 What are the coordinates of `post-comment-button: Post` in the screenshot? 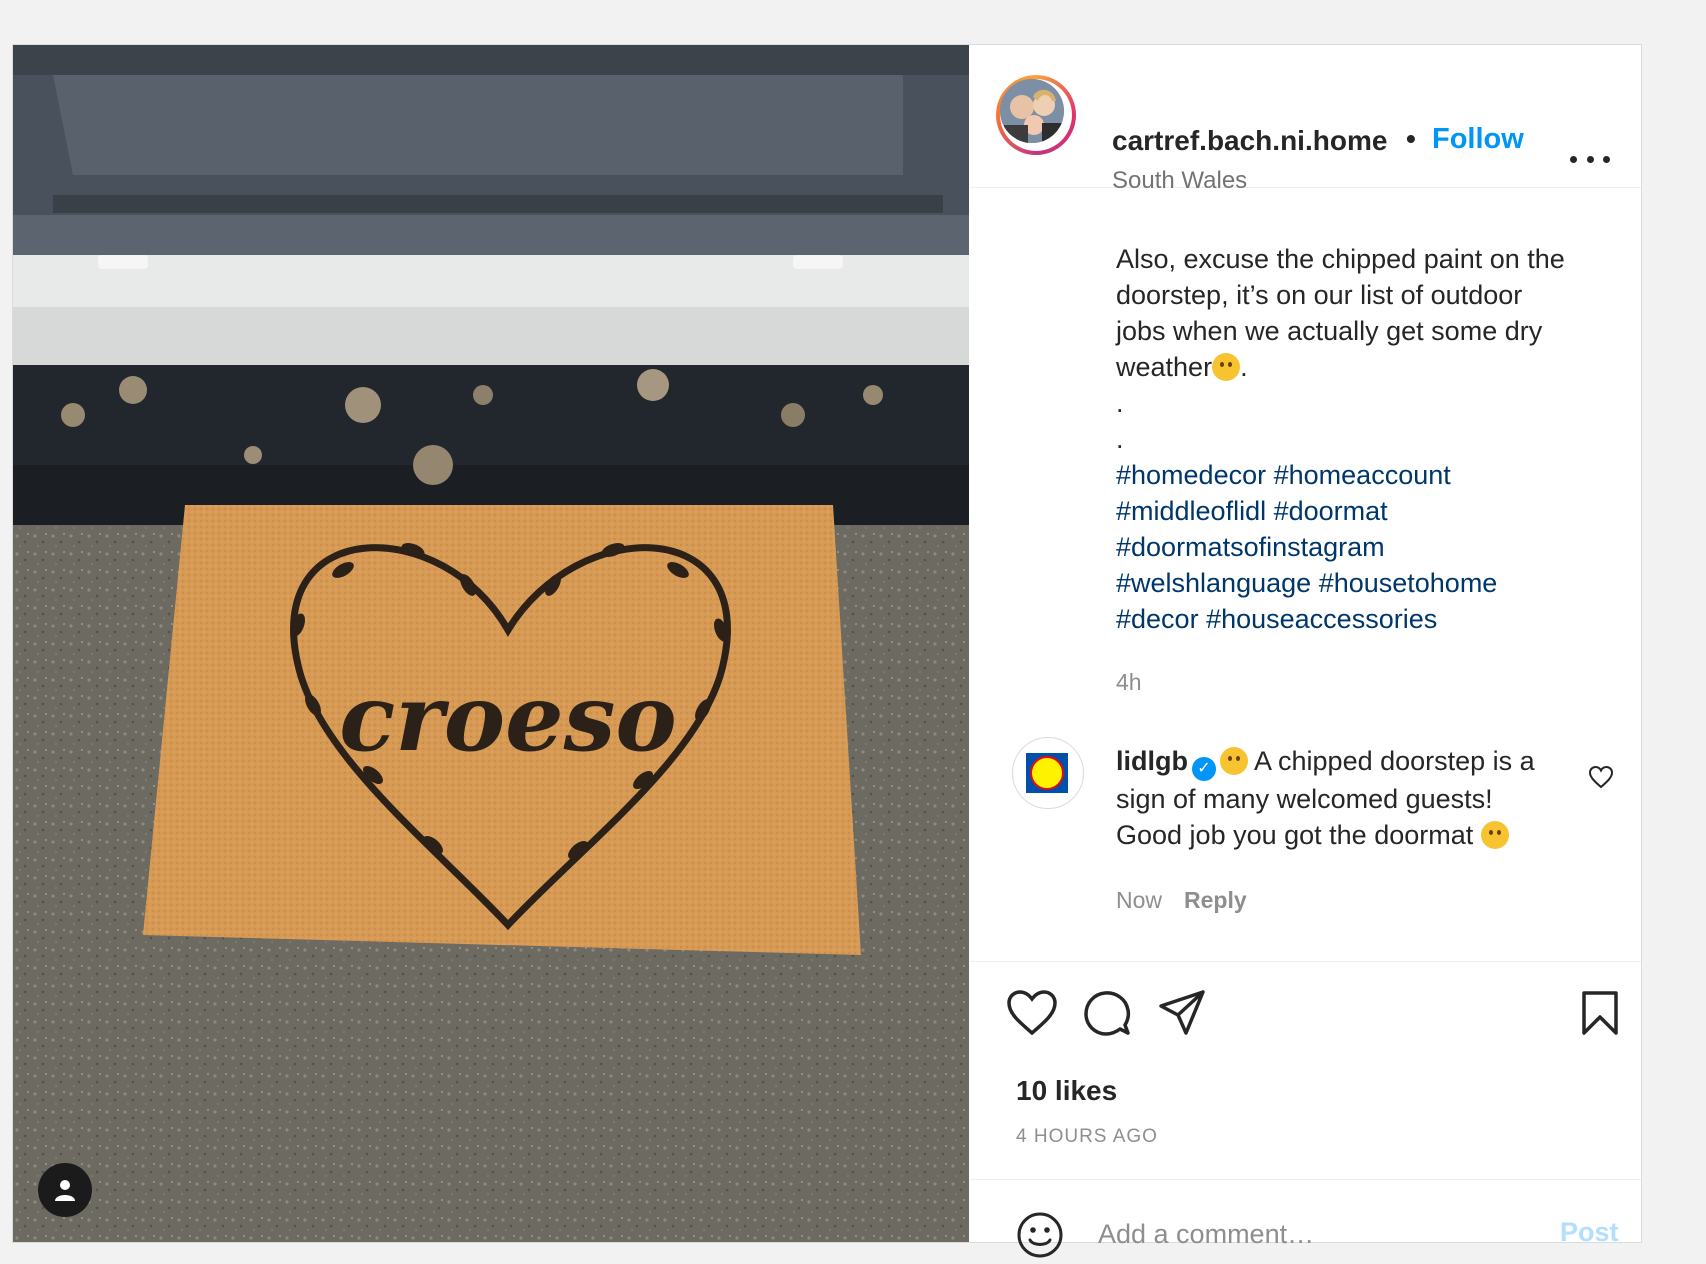 It's located at (1589, 1232).